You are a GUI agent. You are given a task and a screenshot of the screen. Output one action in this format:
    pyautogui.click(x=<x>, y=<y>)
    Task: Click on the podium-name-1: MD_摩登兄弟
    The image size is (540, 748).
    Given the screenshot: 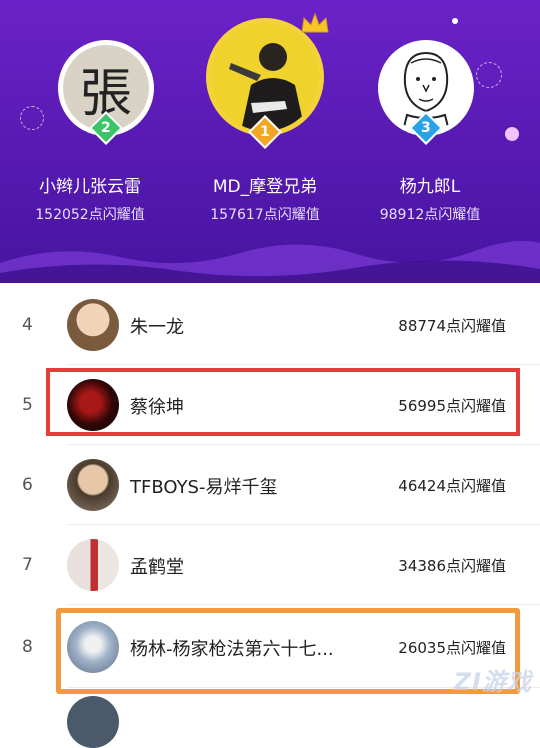 What is the action you would take?
    pyautogui.click(x=265, y=184)
    